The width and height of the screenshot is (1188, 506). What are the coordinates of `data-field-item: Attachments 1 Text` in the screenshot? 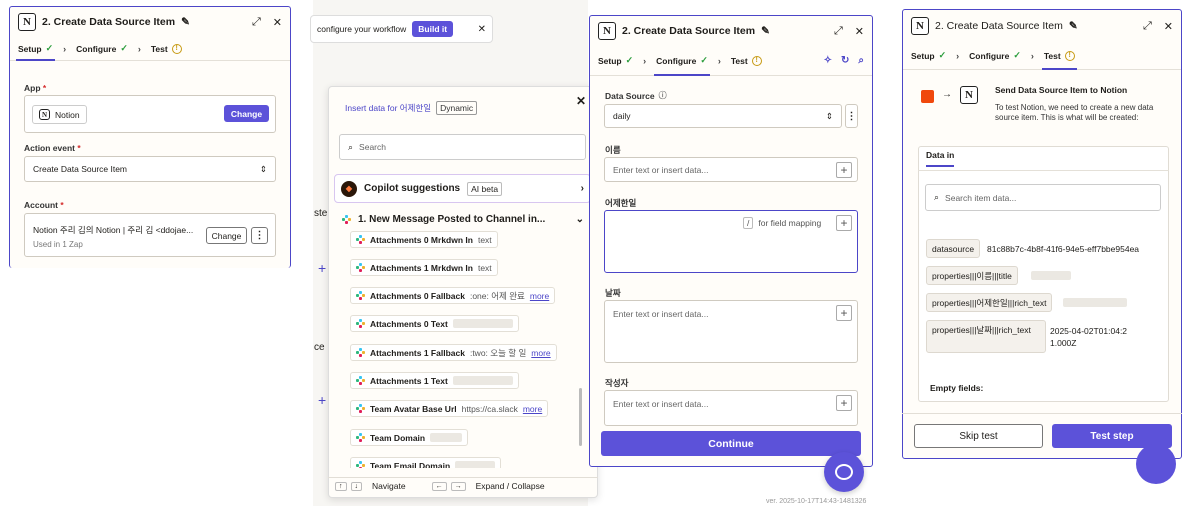 It's located at (434, 380).